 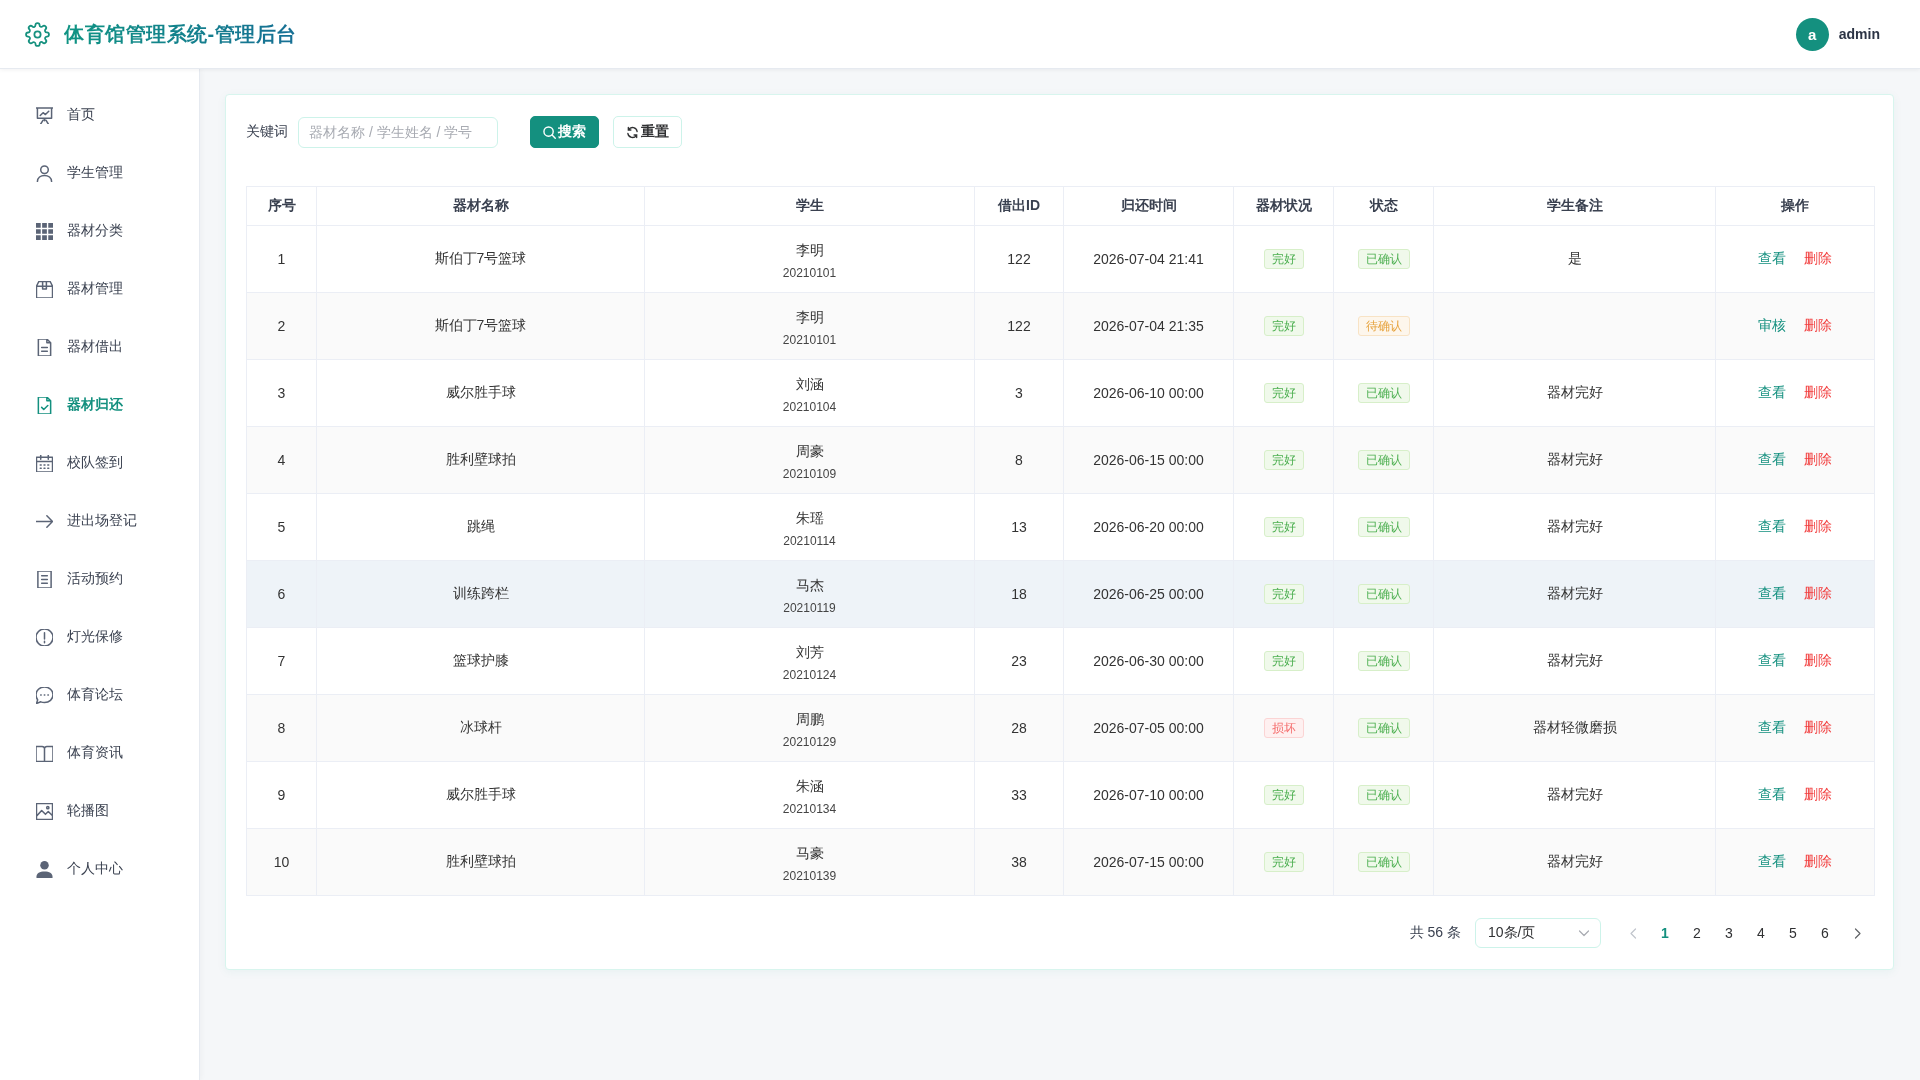 I want to click on table-cell: 胜利壁球拍, so click(x=480, y=460).